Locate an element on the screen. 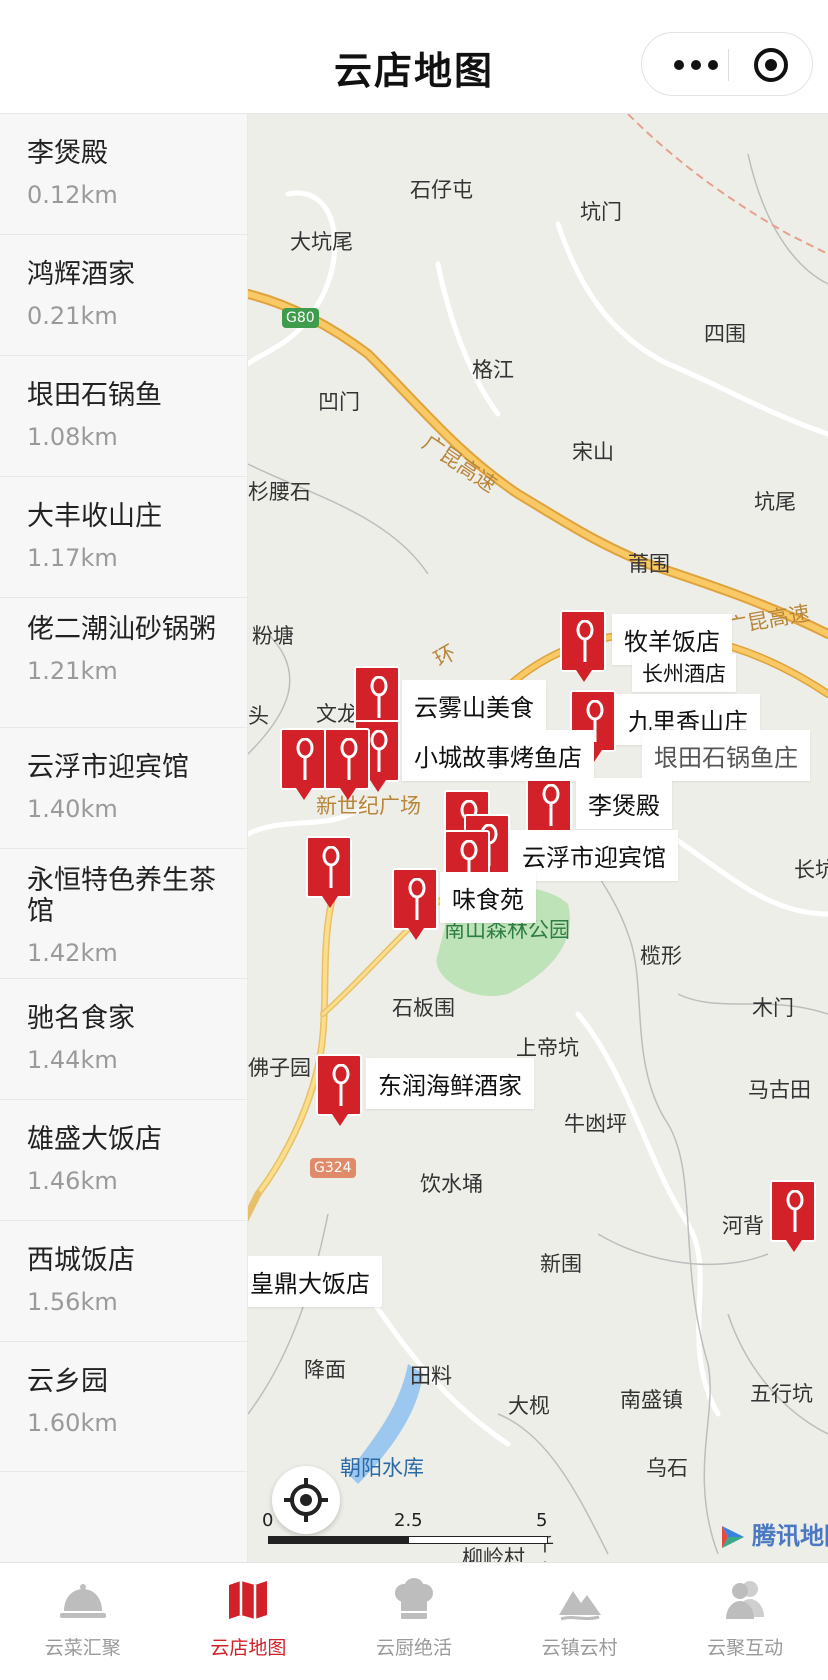 The height and width of the screenshot is (1680, 828). marker-label: 长州酒店 is located at coordinates (684, 673).